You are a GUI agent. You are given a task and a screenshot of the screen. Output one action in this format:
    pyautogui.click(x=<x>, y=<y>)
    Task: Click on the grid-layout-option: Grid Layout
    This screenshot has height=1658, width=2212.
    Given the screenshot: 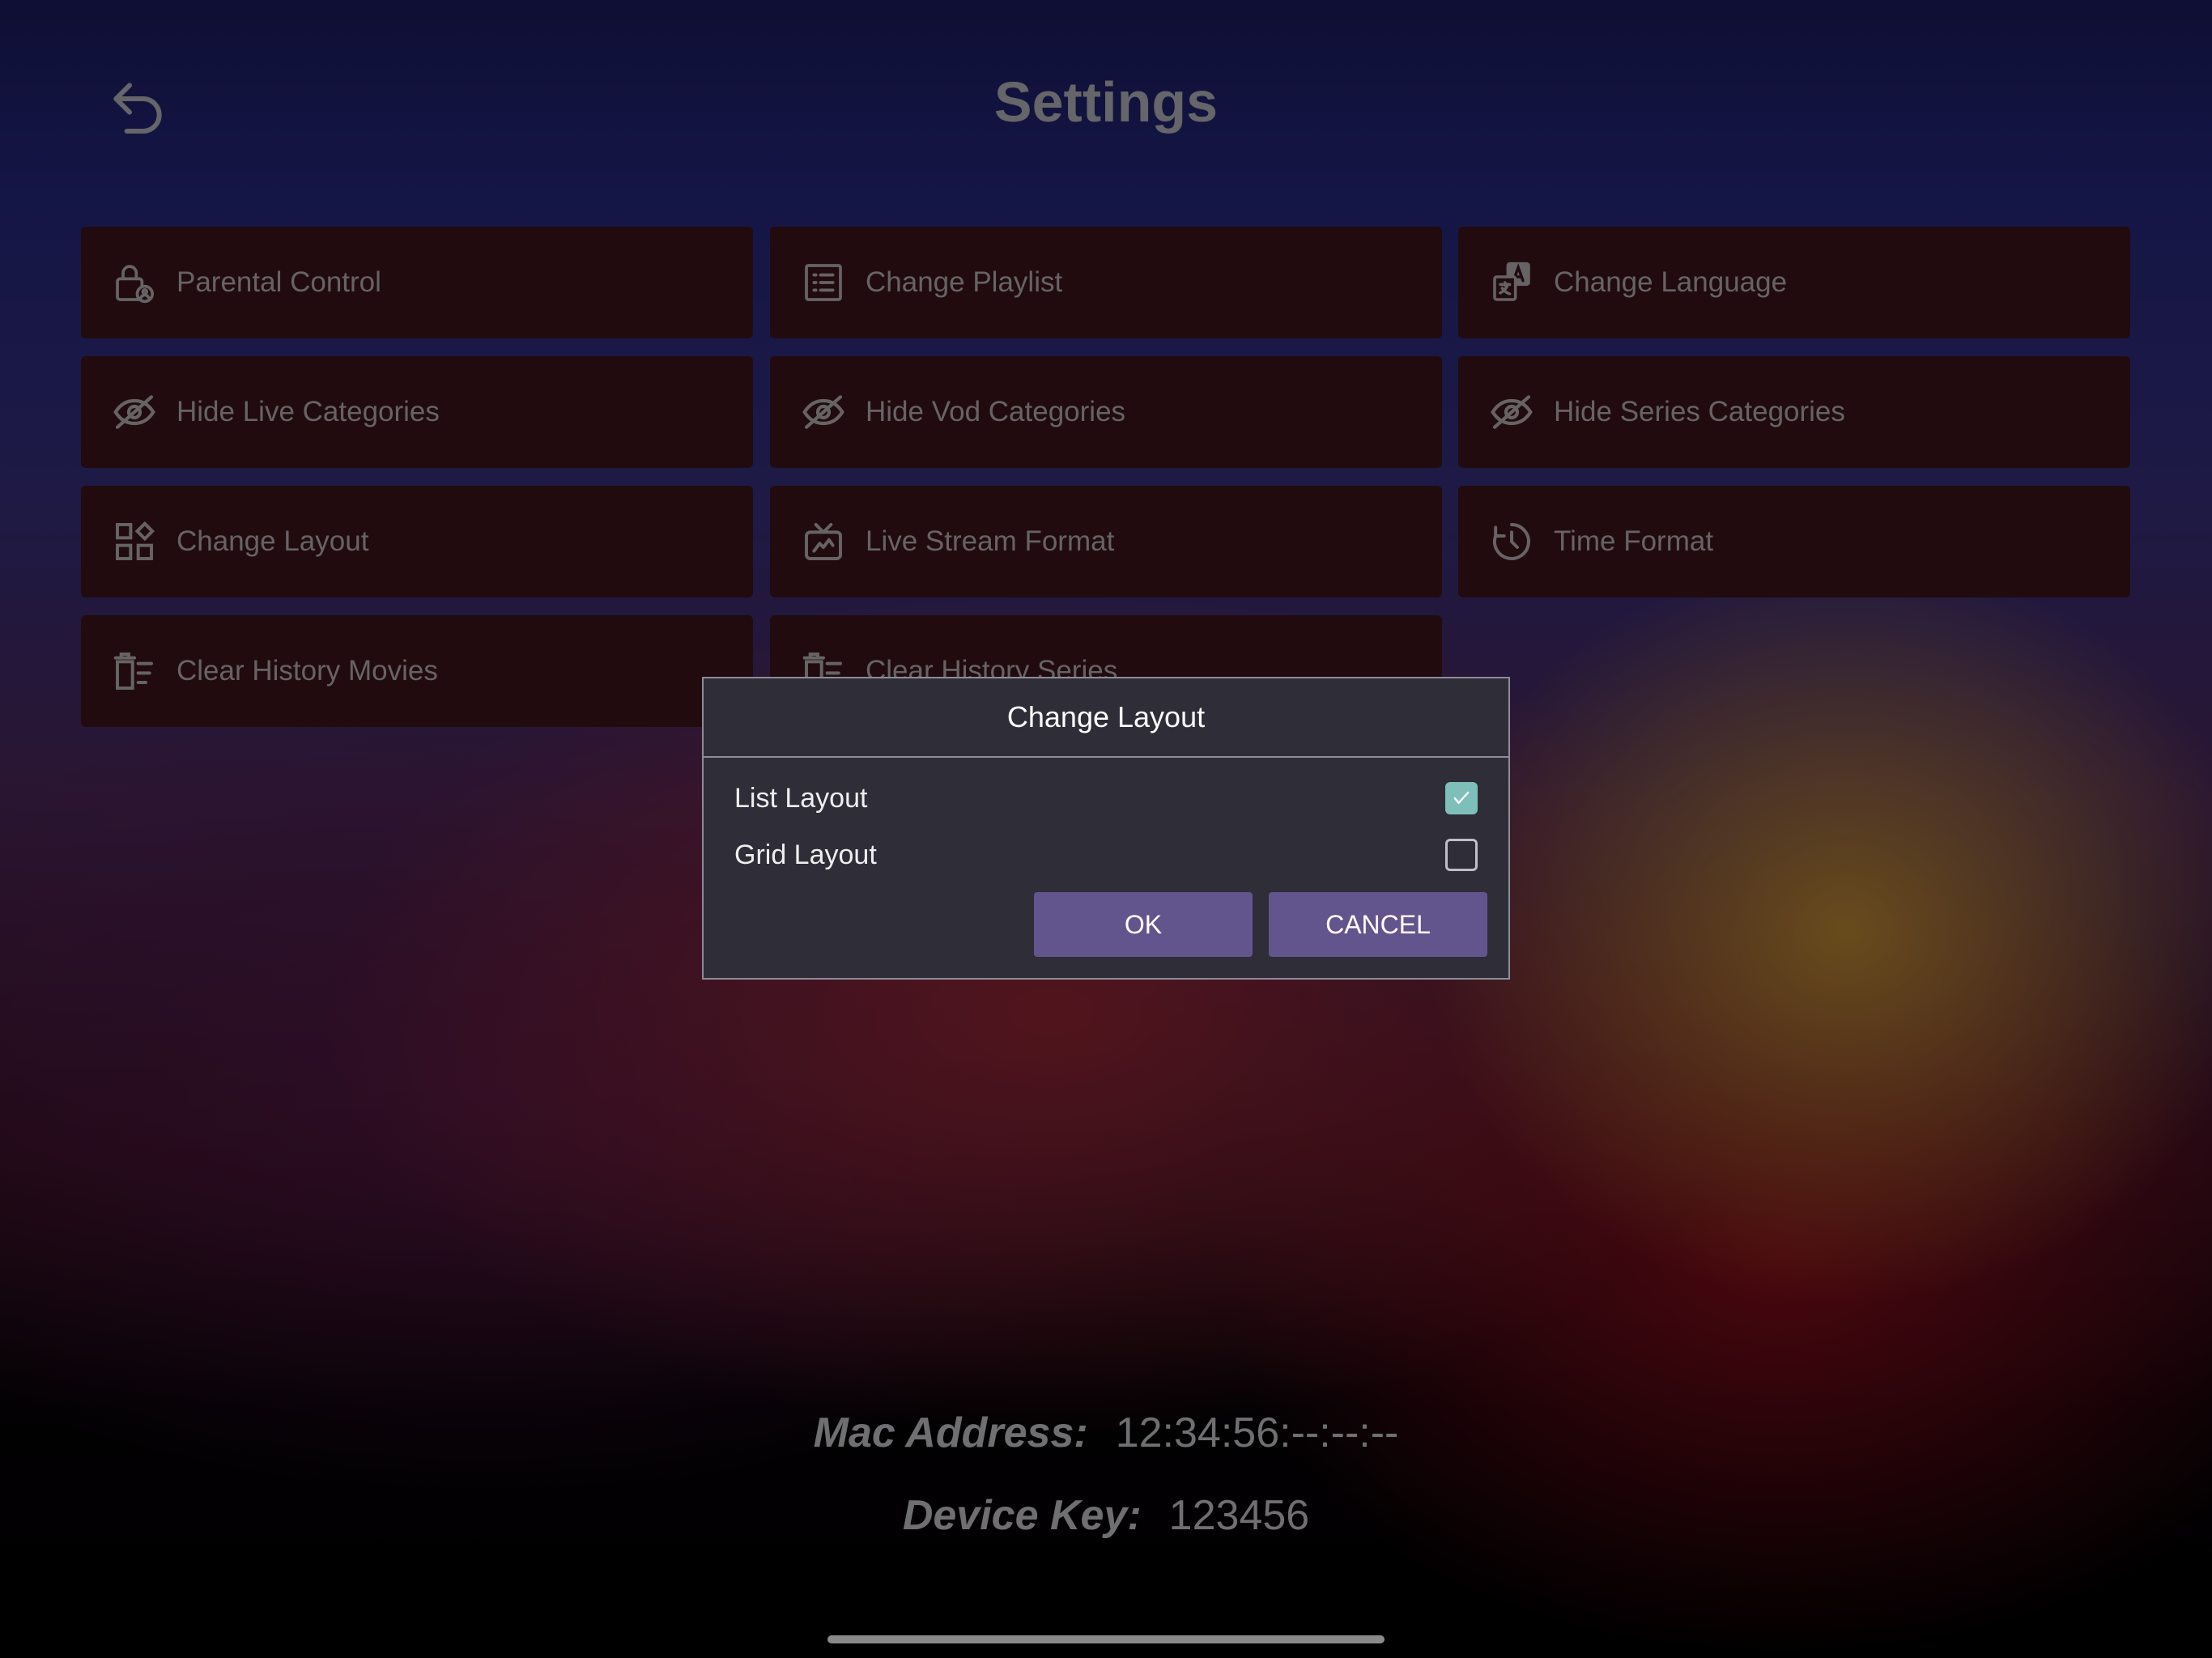 What is the action you would take?
    pyautogui.click(x=1106, y=855)
    